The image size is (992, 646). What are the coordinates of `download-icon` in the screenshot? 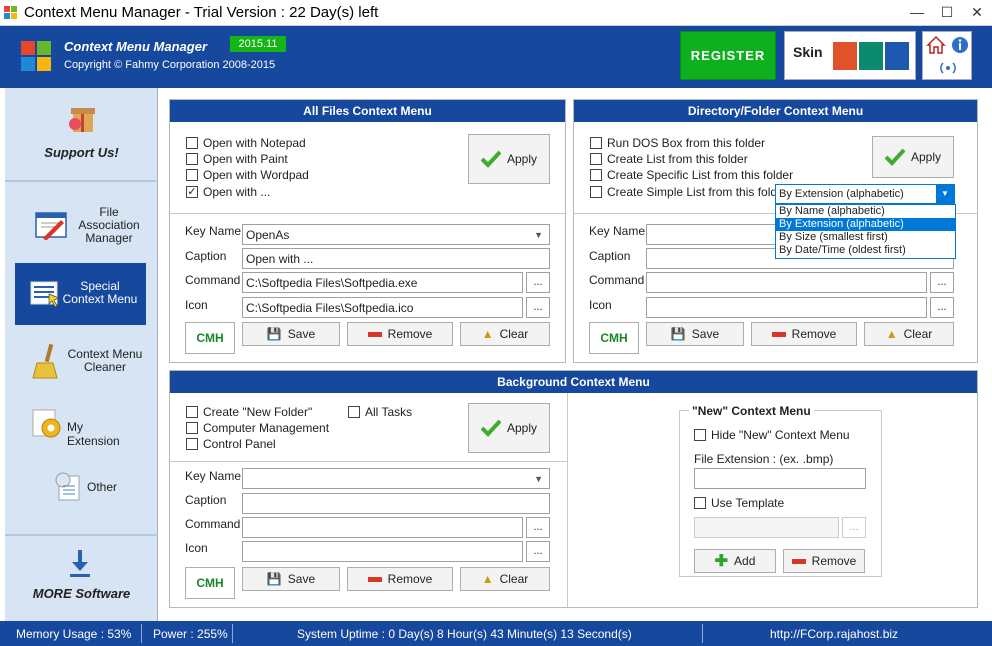 It's located at (80, 563).